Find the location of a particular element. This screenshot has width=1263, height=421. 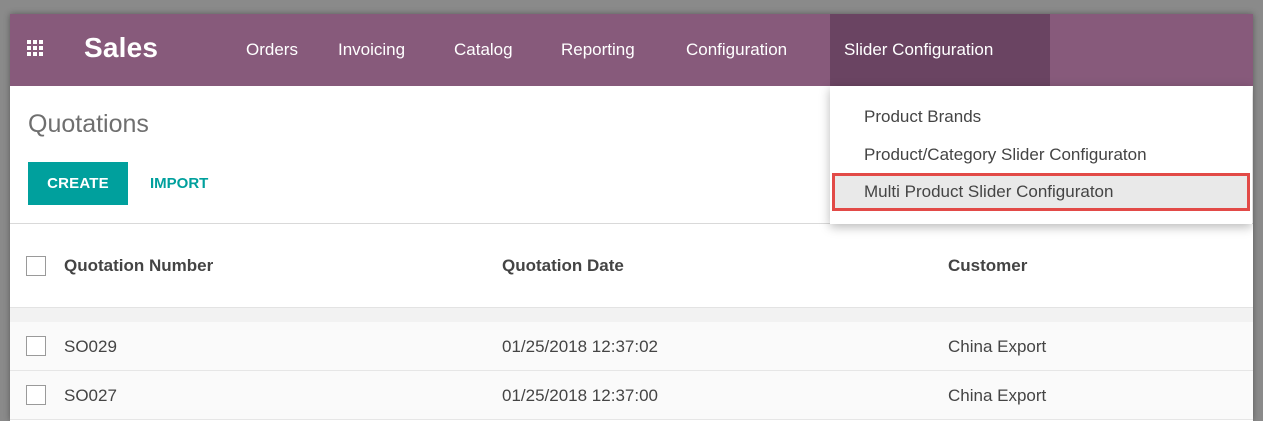

grid-apps-icon is located at coordinates (35, 48).